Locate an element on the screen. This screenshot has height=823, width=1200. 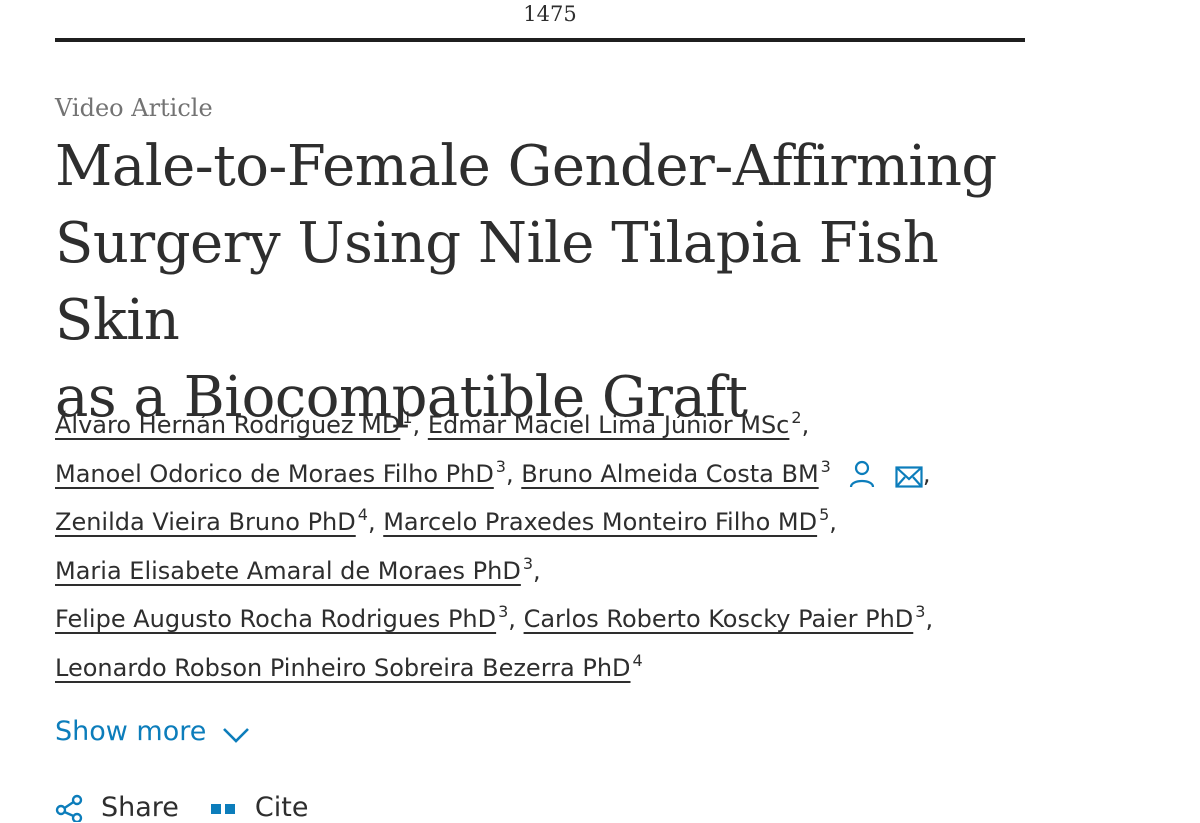
author-link: Bruno Almeida Costa BM is located at coordinates (669, 474).